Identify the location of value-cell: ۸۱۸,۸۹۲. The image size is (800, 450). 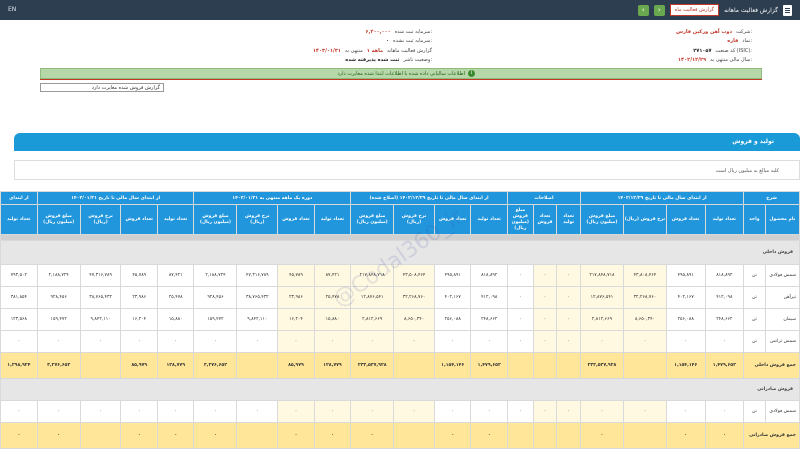
(724, 275).